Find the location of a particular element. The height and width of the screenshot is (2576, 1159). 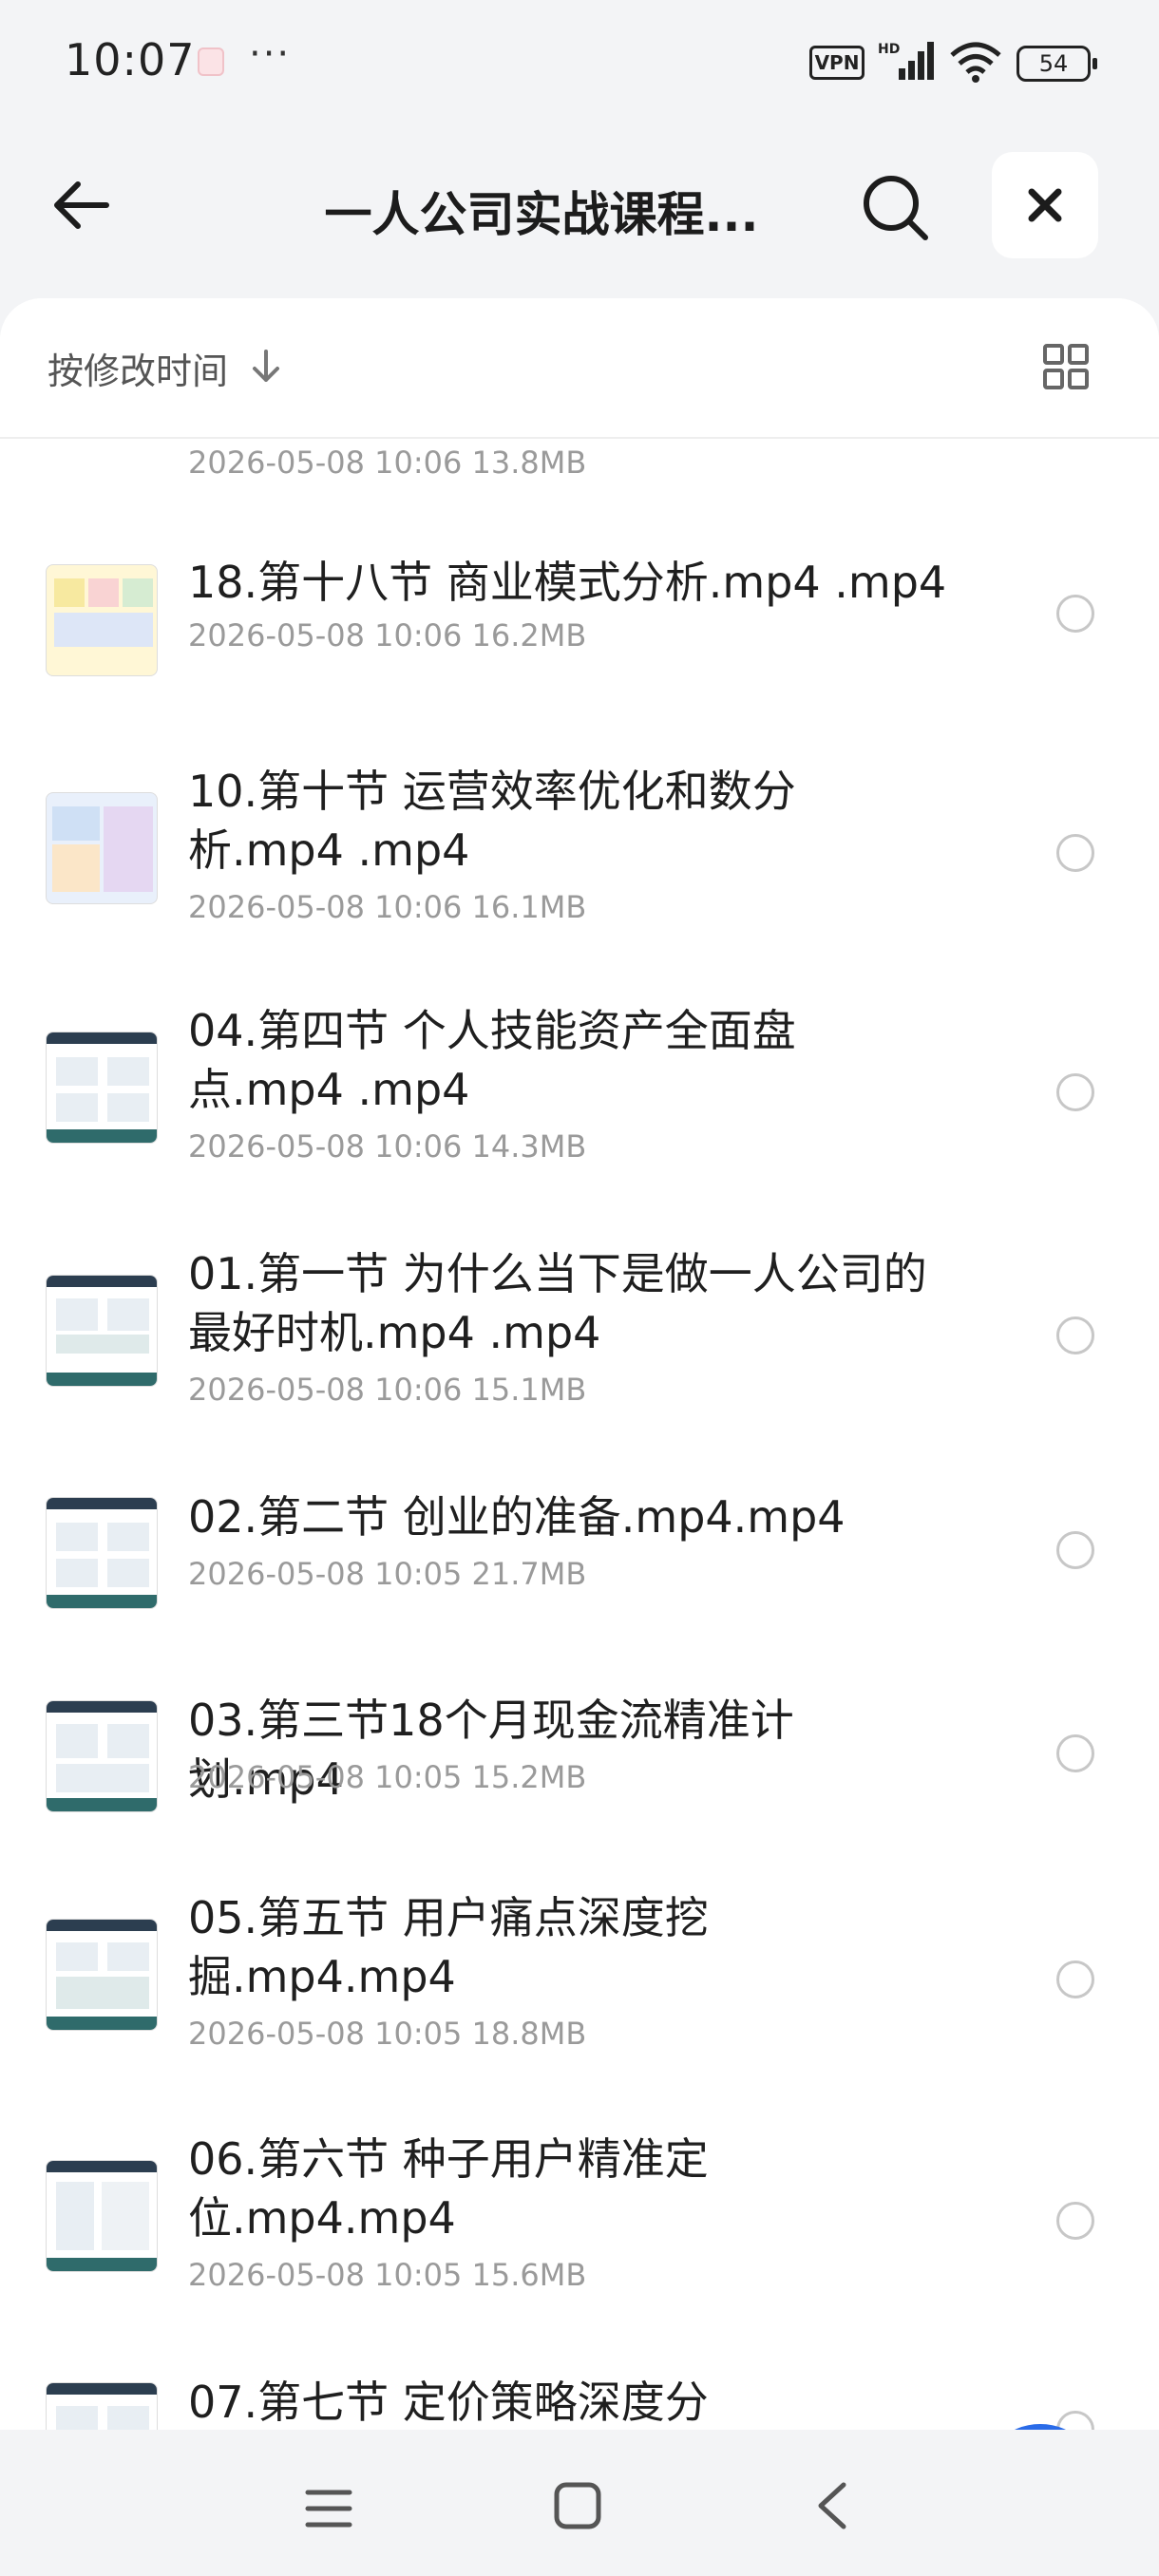

signal-icon: HD is located at coordinates (906, 61).